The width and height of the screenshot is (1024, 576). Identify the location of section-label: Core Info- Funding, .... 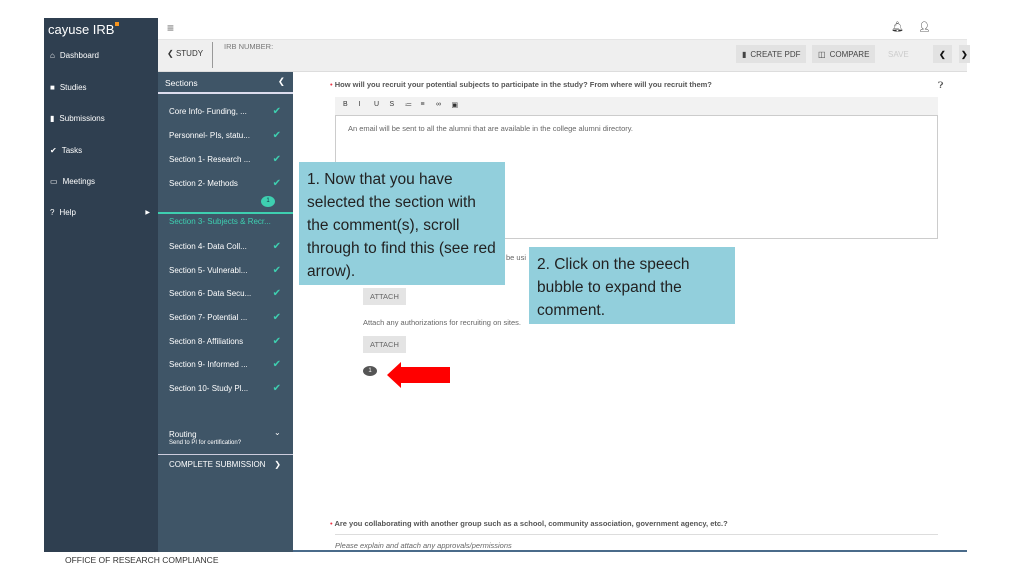
(208, 111).